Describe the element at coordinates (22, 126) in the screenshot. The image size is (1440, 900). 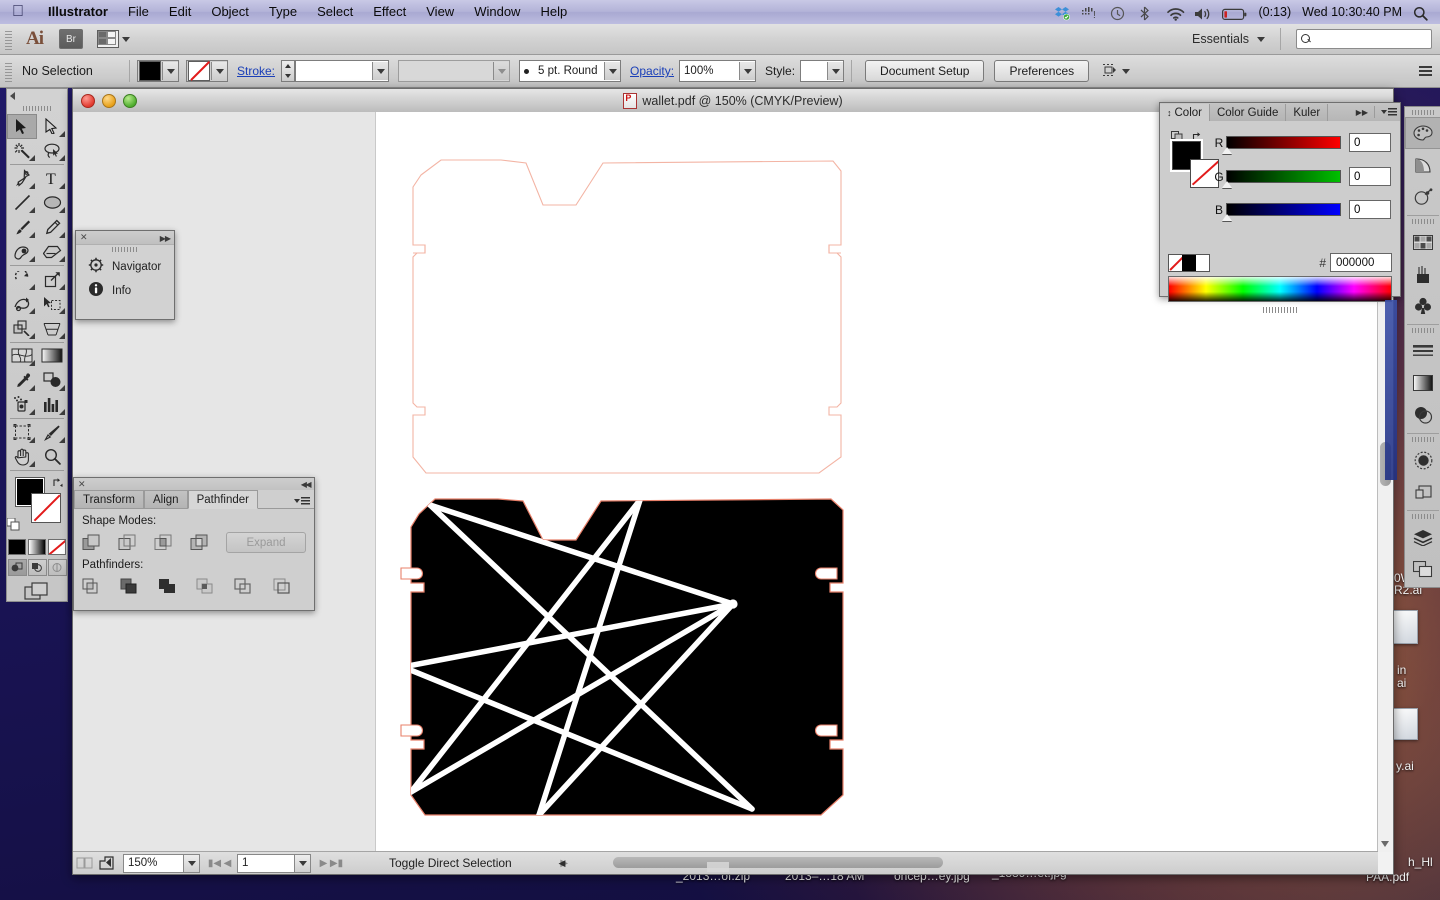
I see `selection-tool` at that location.